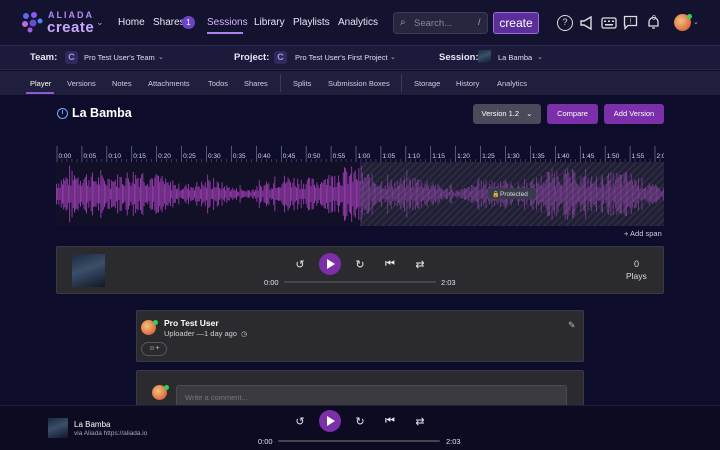 This screenshot has height=450, width=720. I want to click on tab-shares: Shares, so click(256, 83).